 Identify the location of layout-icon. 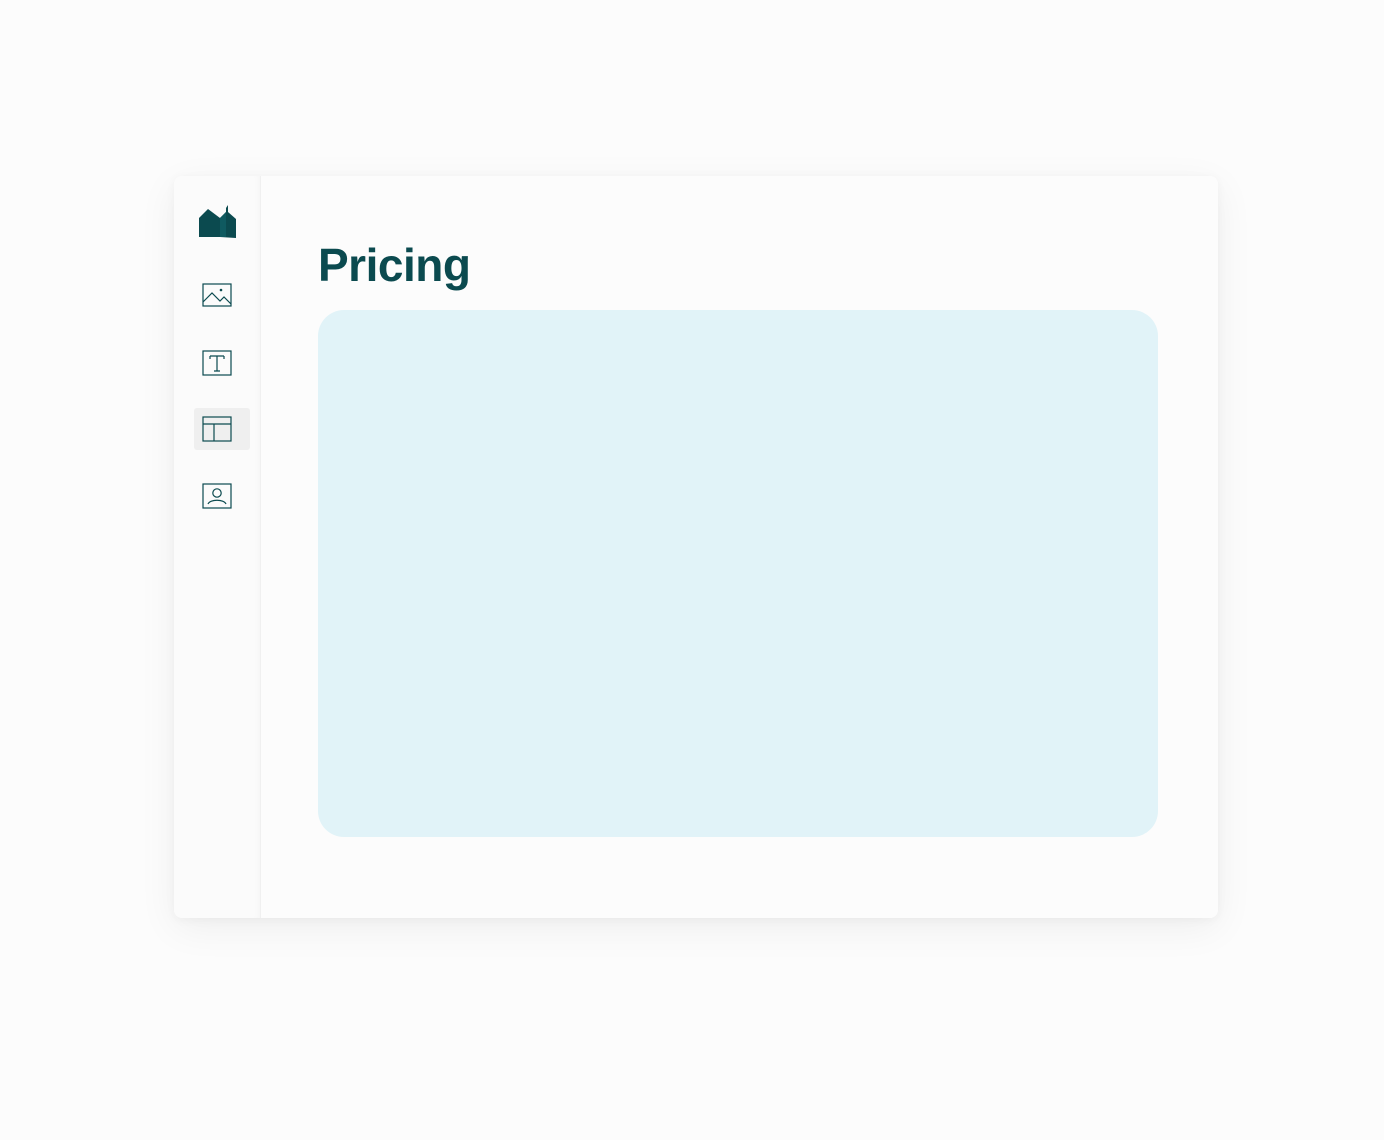
(217, 429).